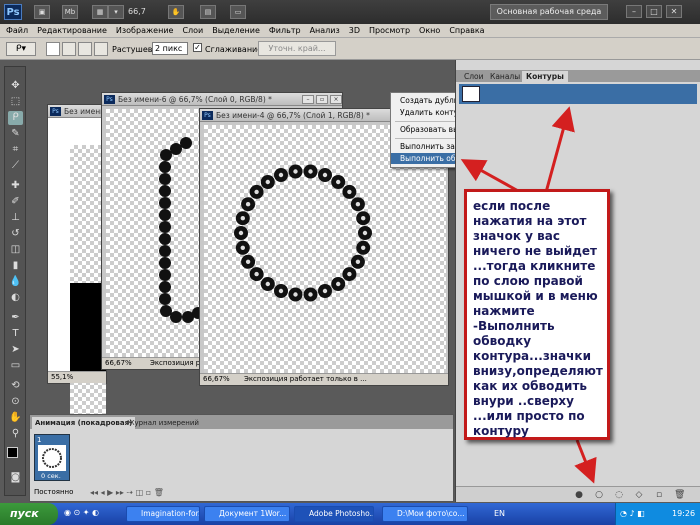 This screenshot has width=700, height=525. What do you see at coordinates (559, 151) in the screenshot?
I see `arrow-to-path` at bounding box center [559, 151].